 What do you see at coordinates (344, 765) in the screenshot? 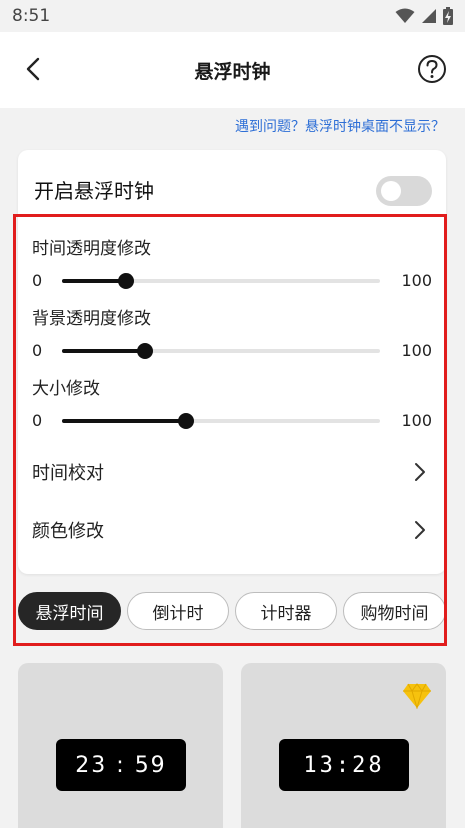
I see `clock-preview: 13:28` at bounding box center [344, 765].